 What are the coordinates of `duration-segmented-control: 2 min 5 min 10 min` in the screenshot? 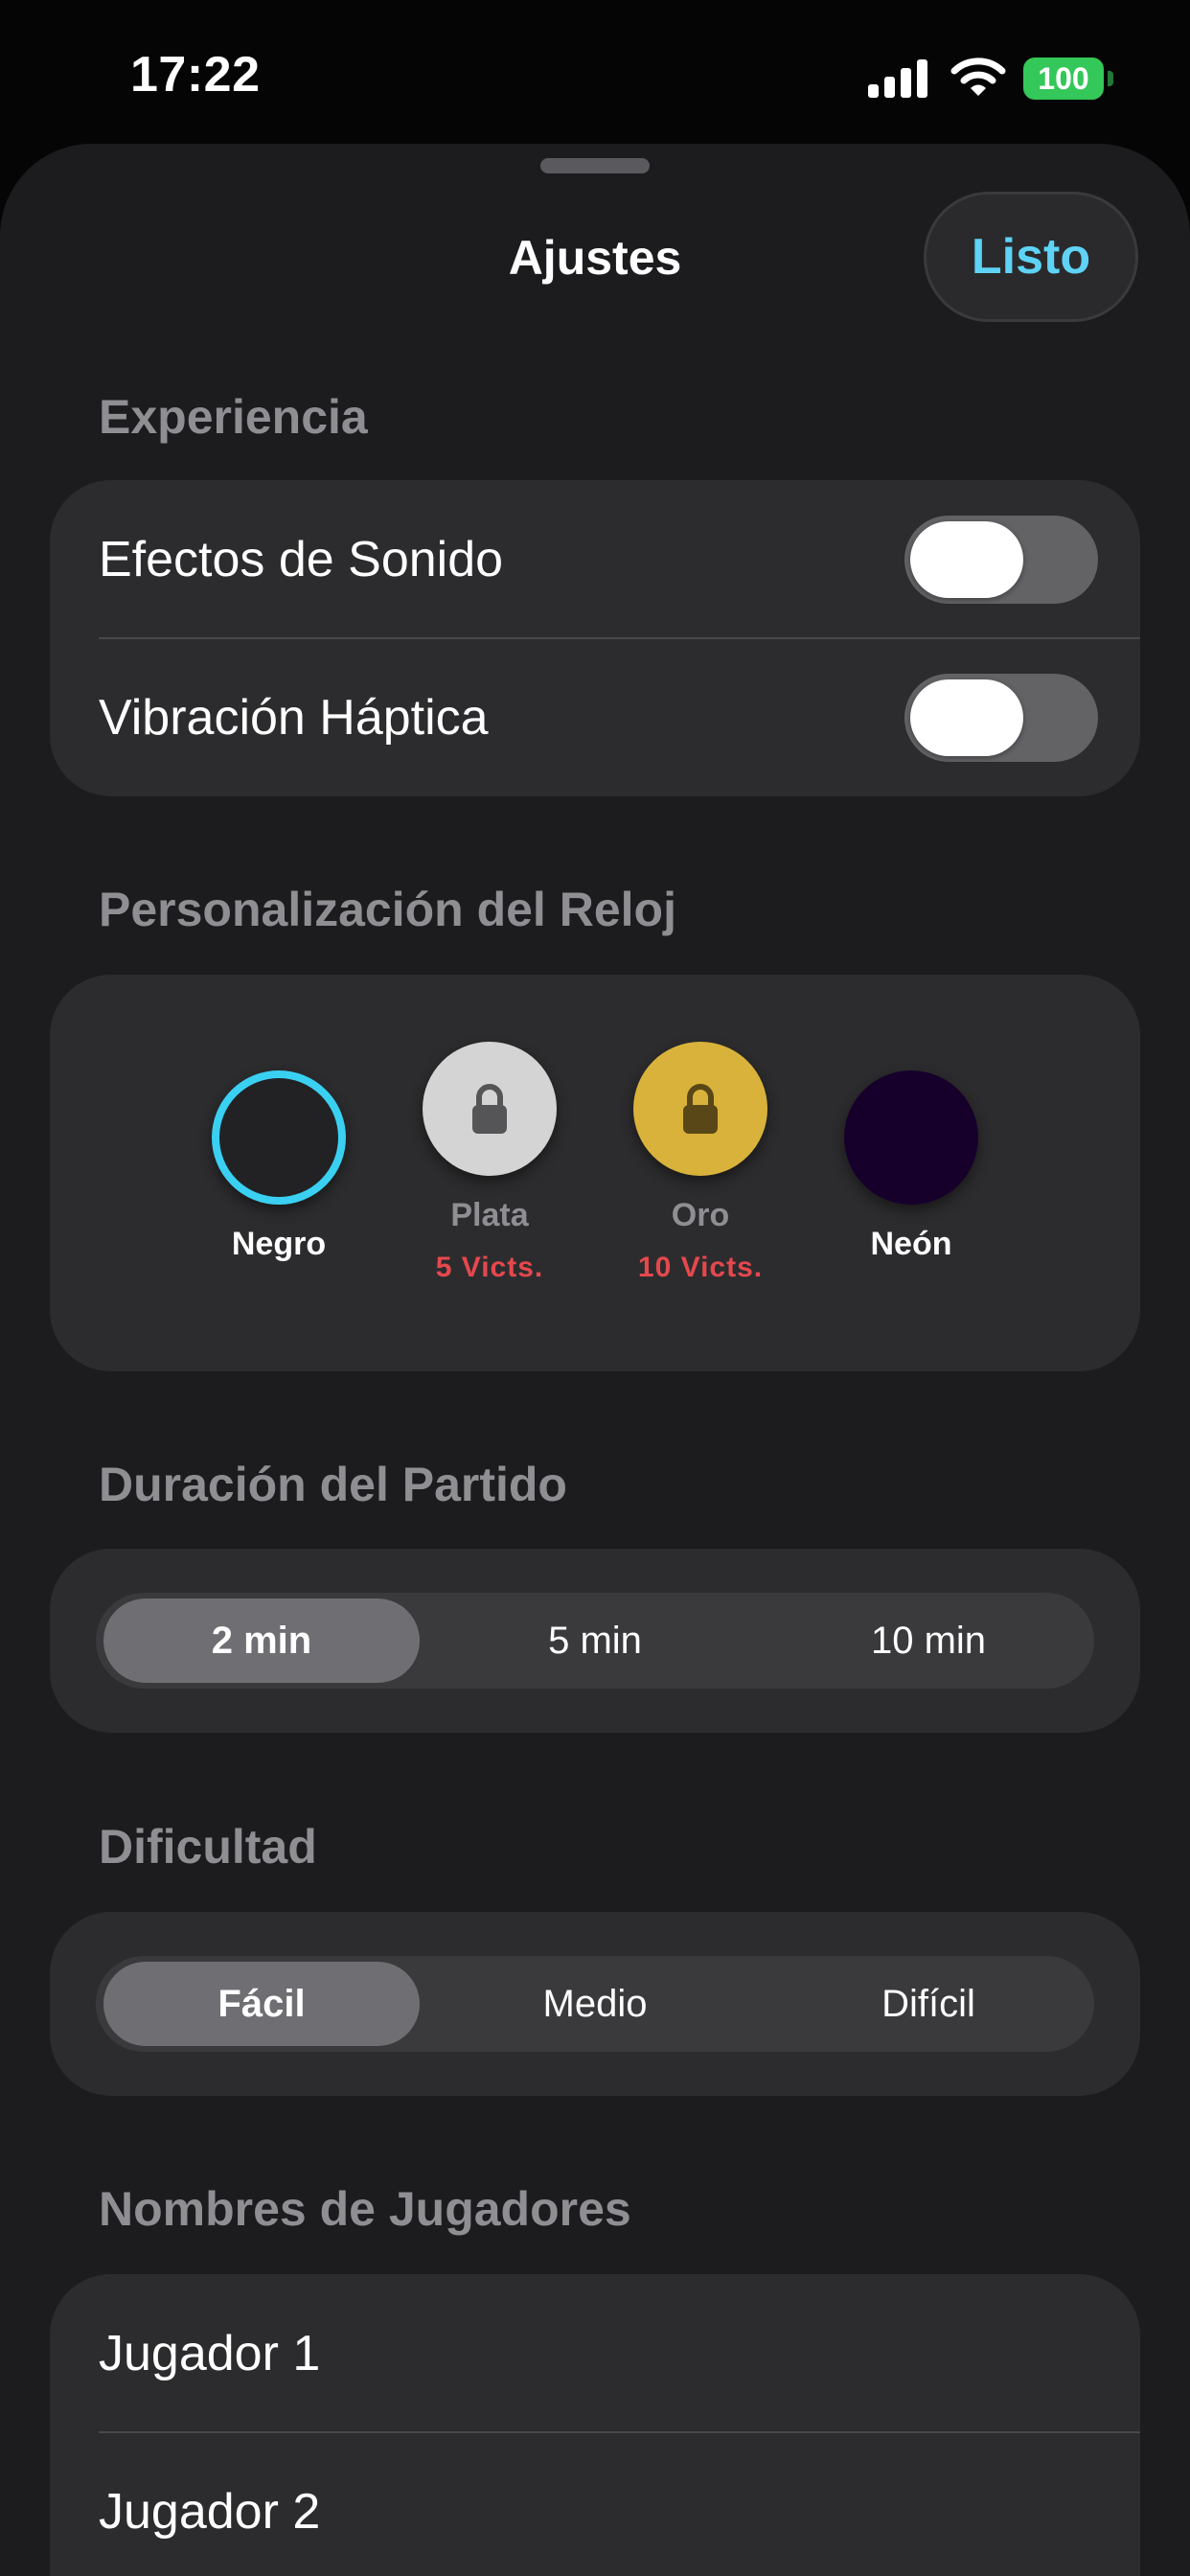 It's located at (595, 1641).